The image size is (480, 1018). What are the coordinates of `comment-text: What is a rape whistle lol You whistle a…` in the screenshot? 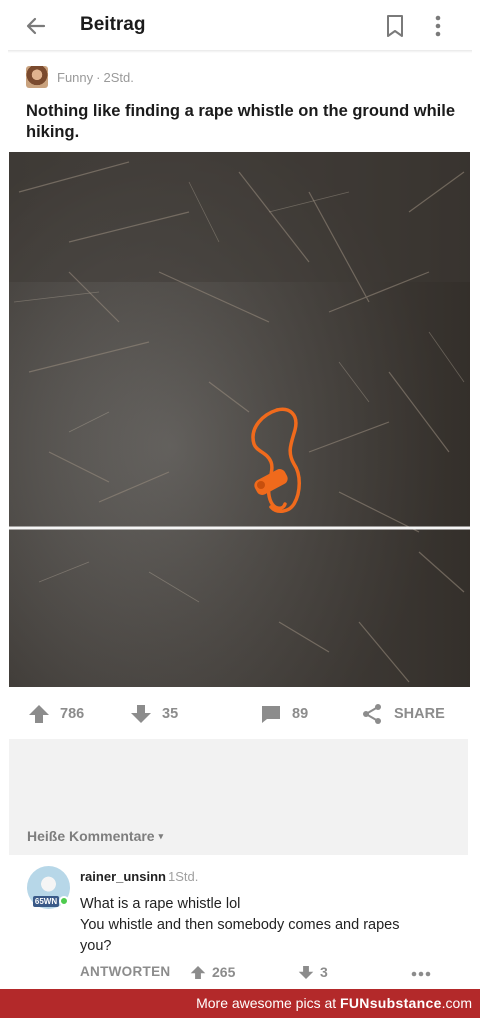 It's located at (270, 925).